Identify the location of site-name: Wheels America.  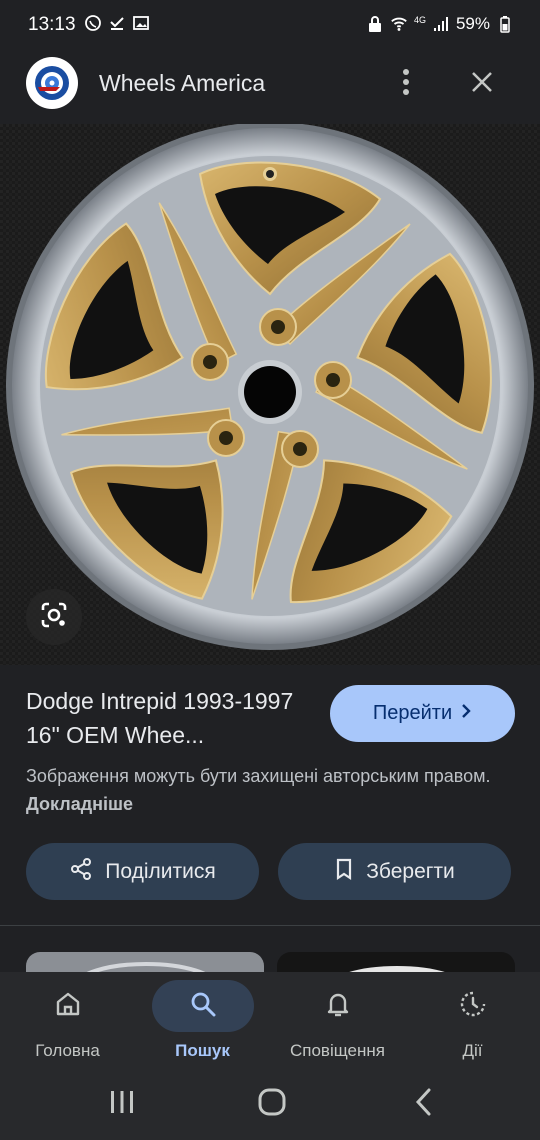
(182, 83).